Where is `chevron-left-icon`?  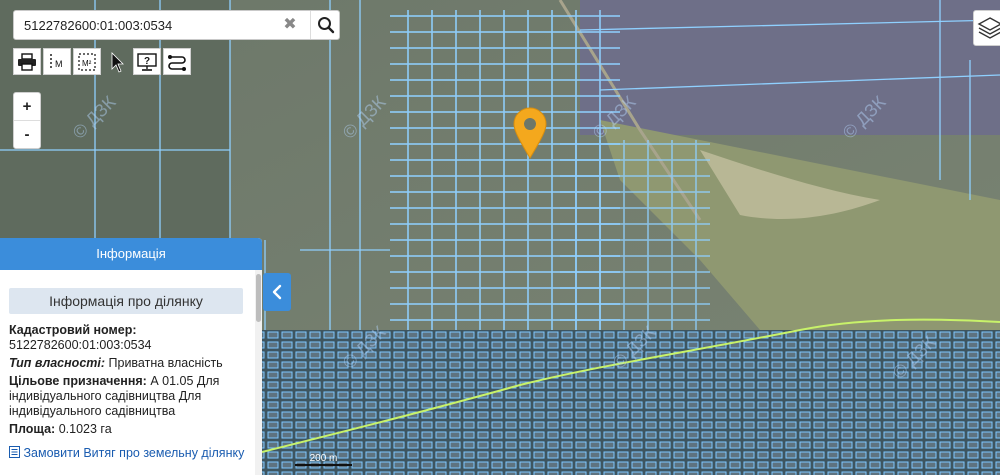 chevron-left-icon is located at coordinates (277, 292).